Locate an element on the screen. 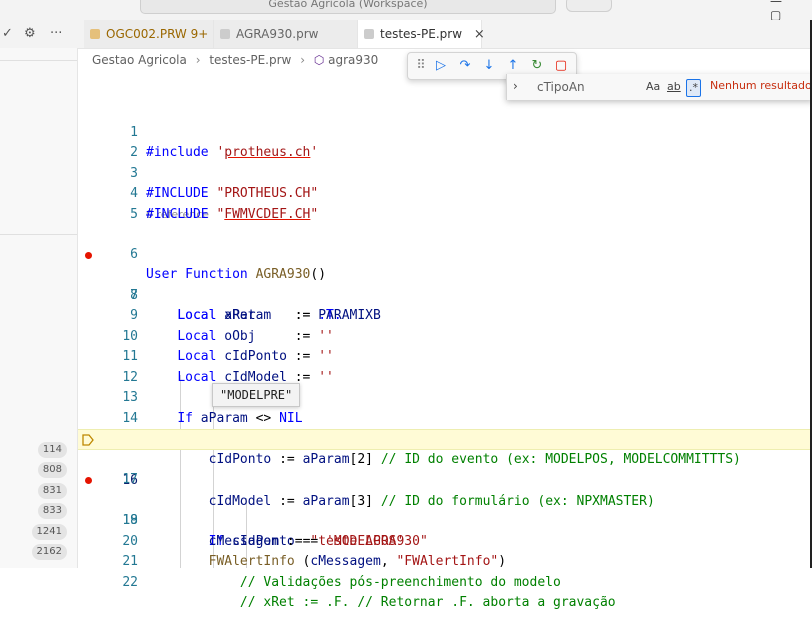 The height and width of the screenshot is (634, 812). code-line: 8 Local xRet := .T. is located at coordinates (445, 294).